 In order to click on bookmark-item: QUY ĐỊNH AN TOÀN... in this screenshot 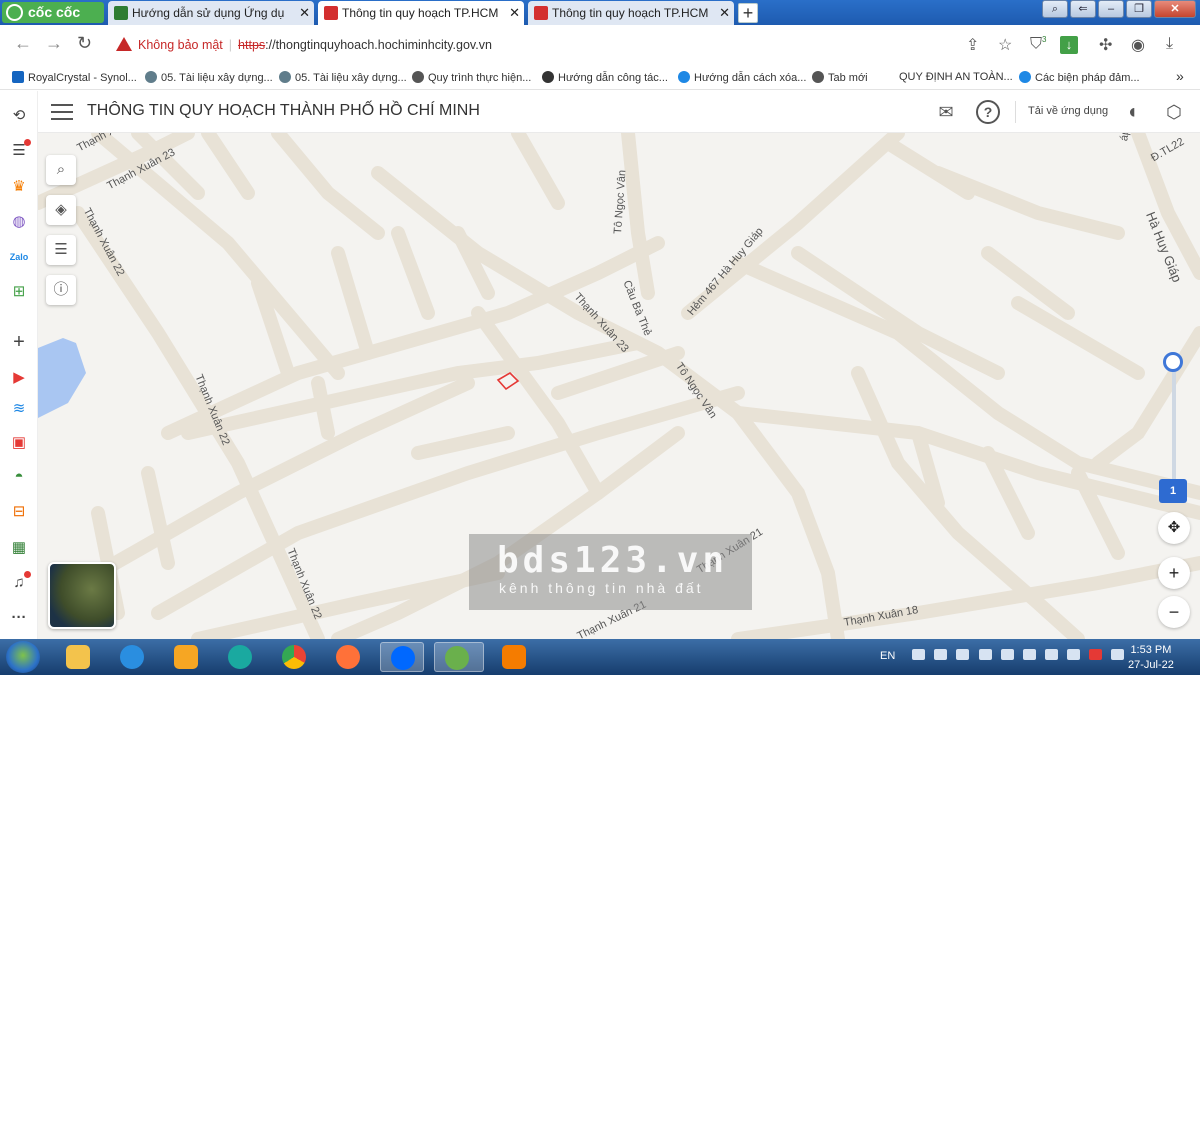, I will do `click(956, 77)`.